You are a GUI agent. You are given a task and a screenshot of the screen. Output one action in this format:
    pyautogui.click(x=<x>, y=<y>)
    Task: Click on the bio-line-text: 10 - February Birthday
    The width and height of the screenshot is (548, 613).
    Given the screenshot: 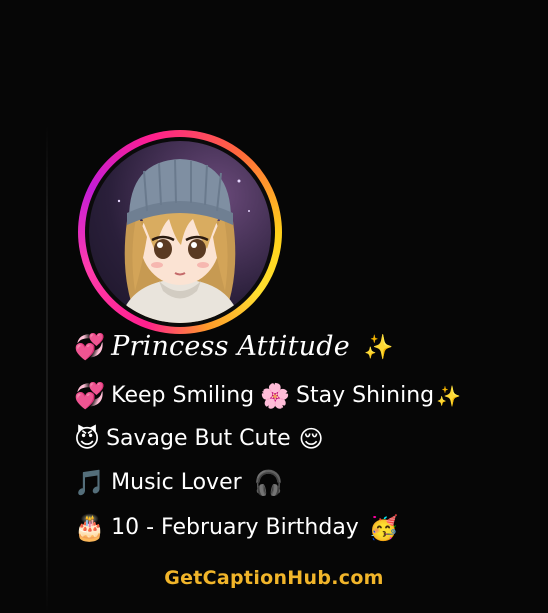 What is the action you would take?
    pyautogui.click(x=235, y=527)
    